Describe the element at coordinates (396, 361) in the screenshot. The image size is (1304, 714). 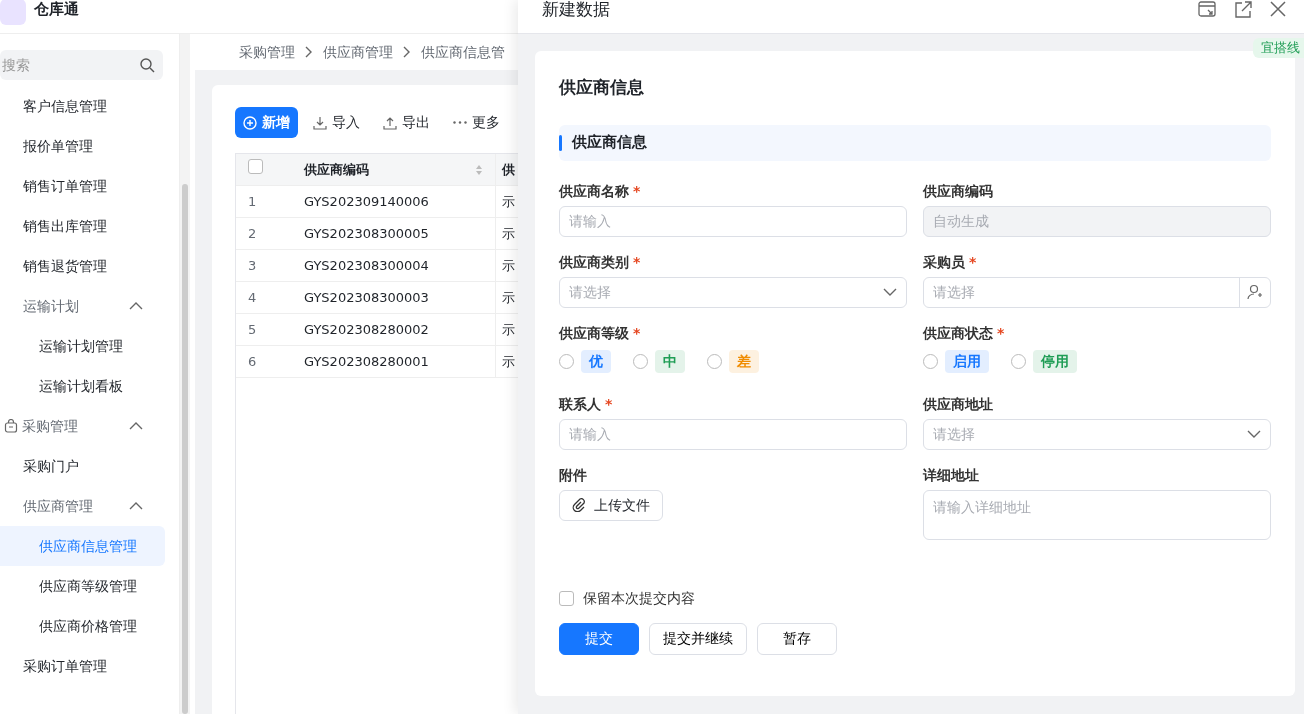
I see `table-cell: GYS202308280001` at that location.